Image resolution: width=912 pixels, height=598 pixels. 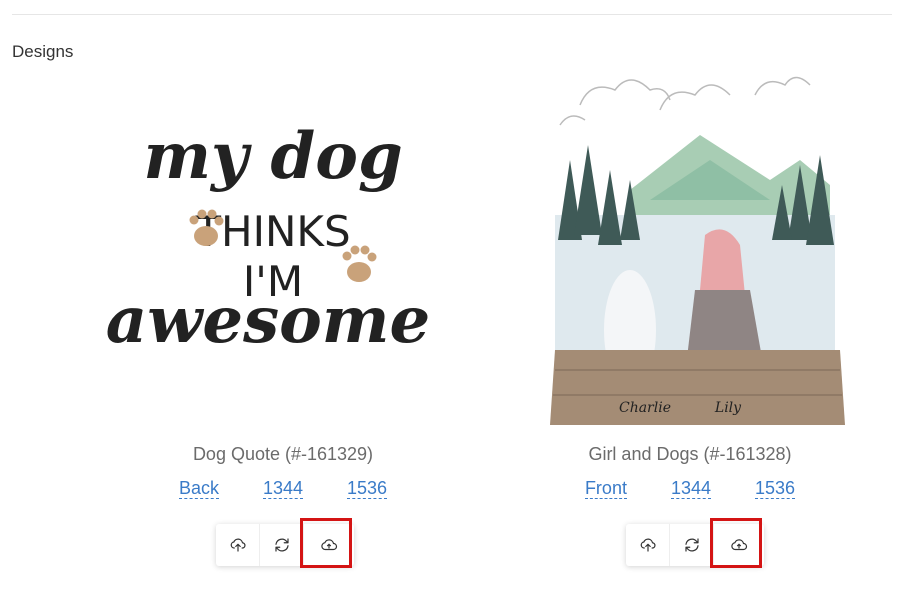 I want to click on artwork-text-line2: THINKS, so click(x=272, y=231).